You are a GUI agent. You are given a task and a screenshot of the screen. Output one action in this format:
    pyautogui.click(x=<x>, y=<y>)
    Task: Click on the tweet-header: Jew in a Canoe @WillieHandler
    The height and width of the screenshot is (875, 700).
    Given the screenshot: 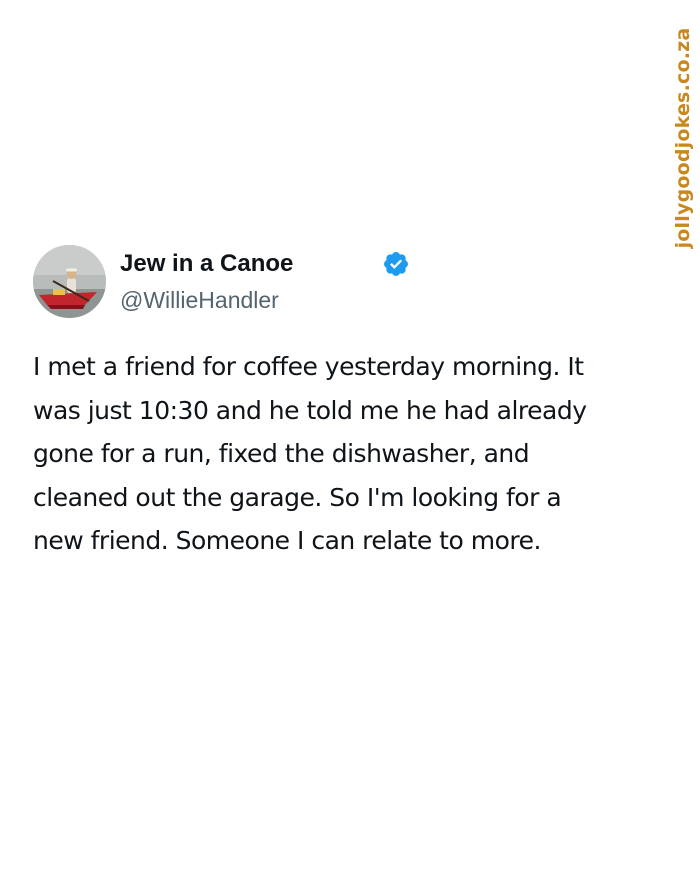 What is the action you would take?
    pyautogui.click(x=313, y=283)
    